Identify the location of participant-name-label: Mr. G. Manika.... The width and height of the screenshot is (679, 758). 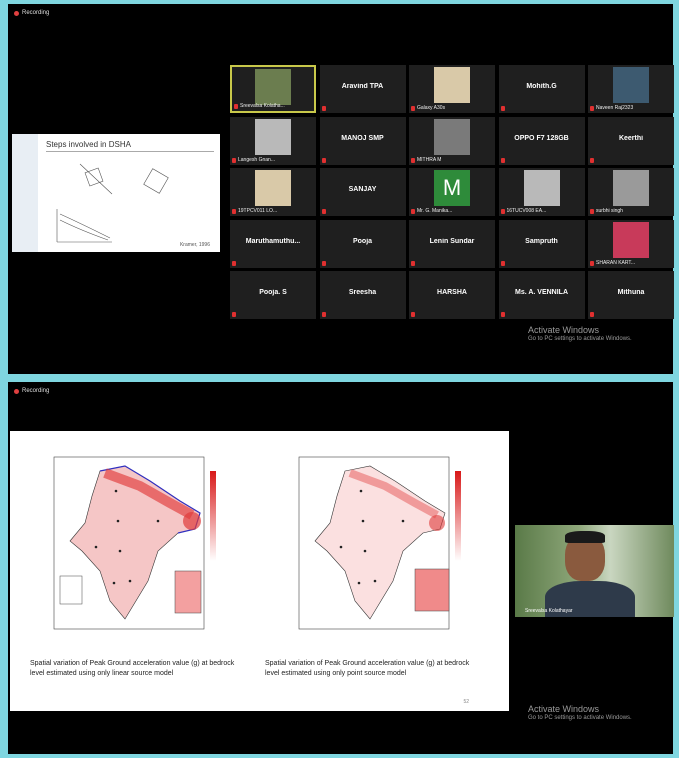
(435, 211).